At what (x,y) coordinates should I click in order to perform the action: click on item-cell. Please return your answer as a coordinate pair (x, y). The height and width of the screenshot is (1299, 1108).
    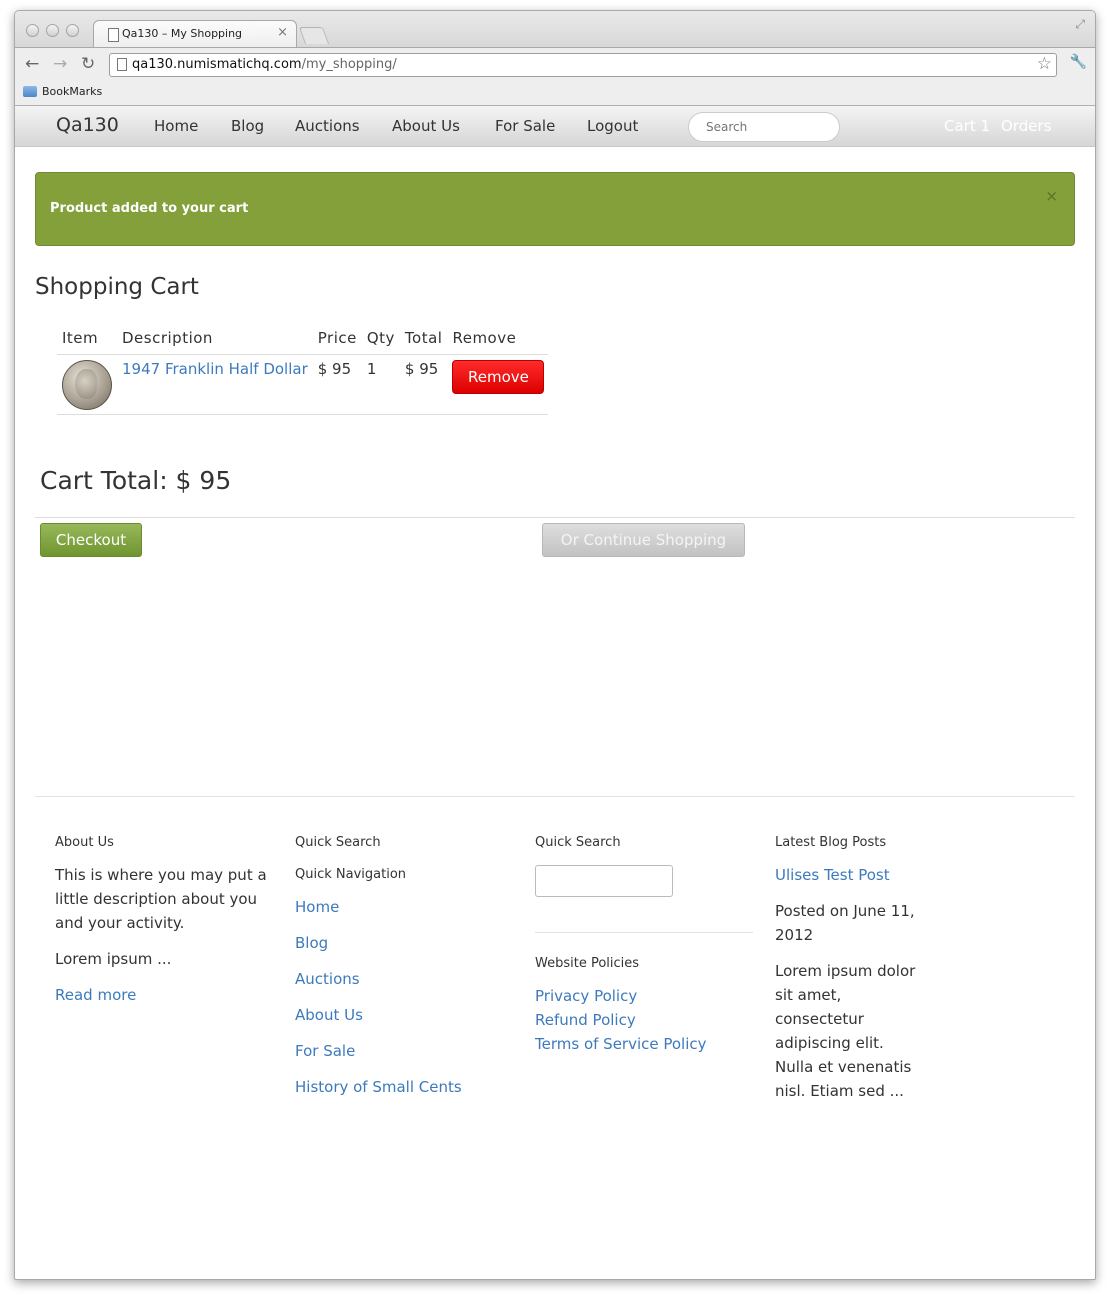
    Looking at the image, I should click on (87, 384).